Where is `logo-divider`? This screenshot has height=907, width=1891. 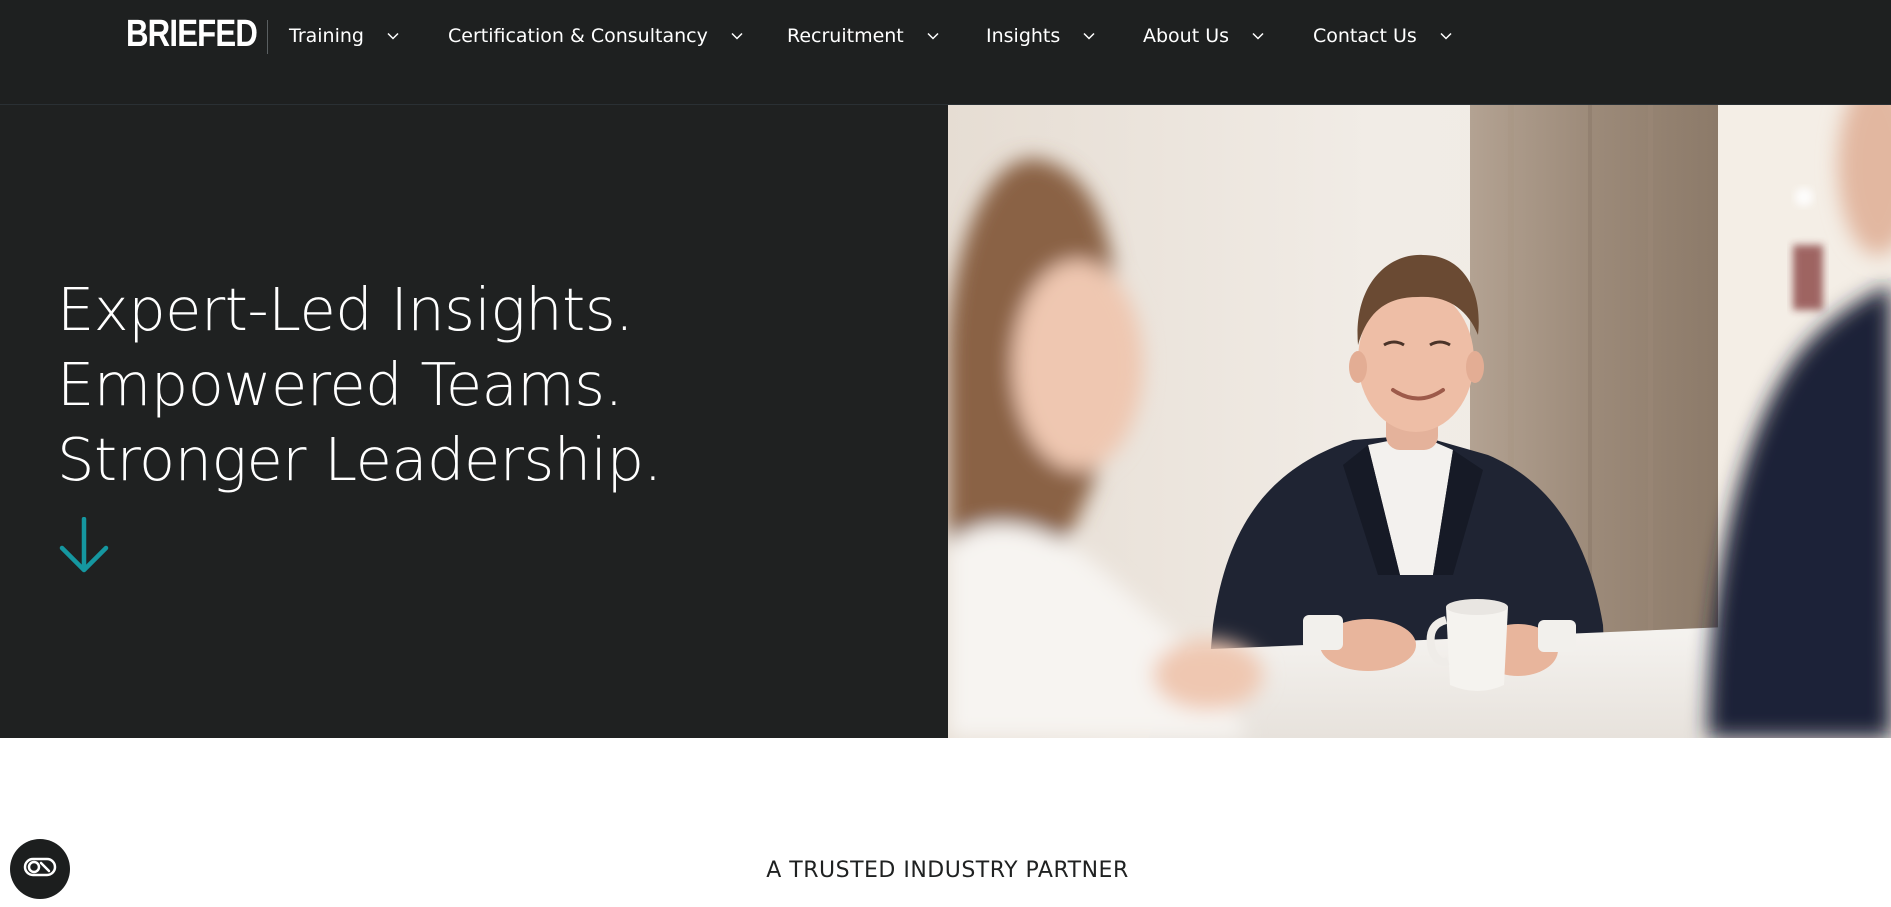
logo-divider is located at coordinates (267, 37).